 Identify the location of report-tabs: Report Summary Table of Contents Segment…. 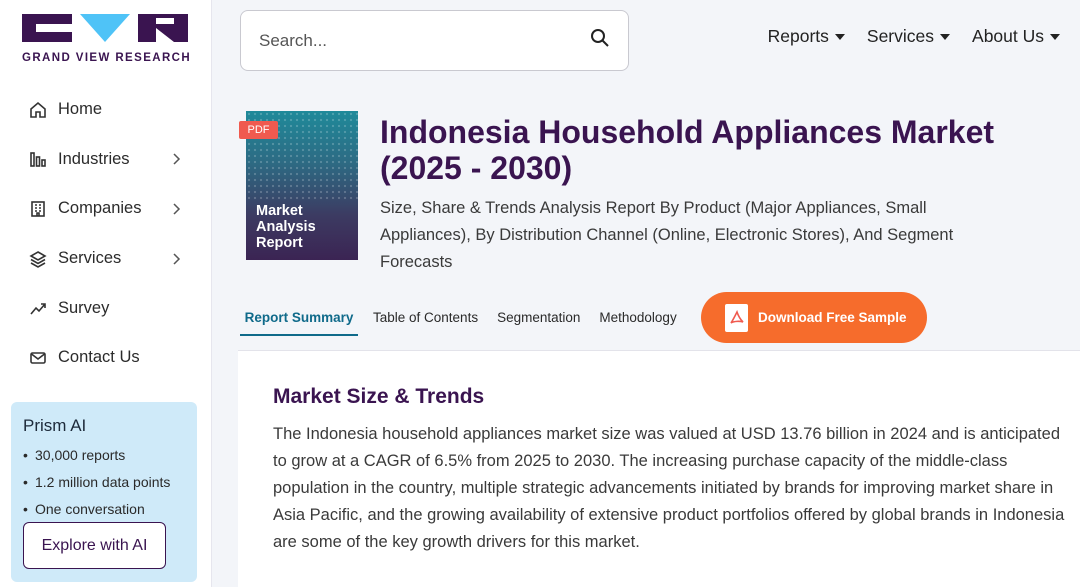
(466, 319).